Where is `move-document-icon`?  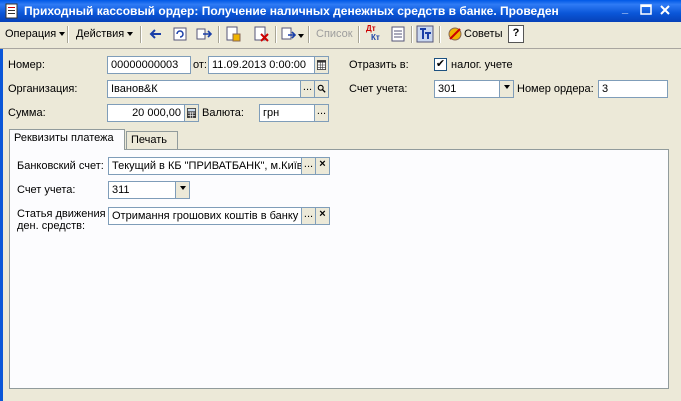
move-document-icon is located at coordinates (204, 34).